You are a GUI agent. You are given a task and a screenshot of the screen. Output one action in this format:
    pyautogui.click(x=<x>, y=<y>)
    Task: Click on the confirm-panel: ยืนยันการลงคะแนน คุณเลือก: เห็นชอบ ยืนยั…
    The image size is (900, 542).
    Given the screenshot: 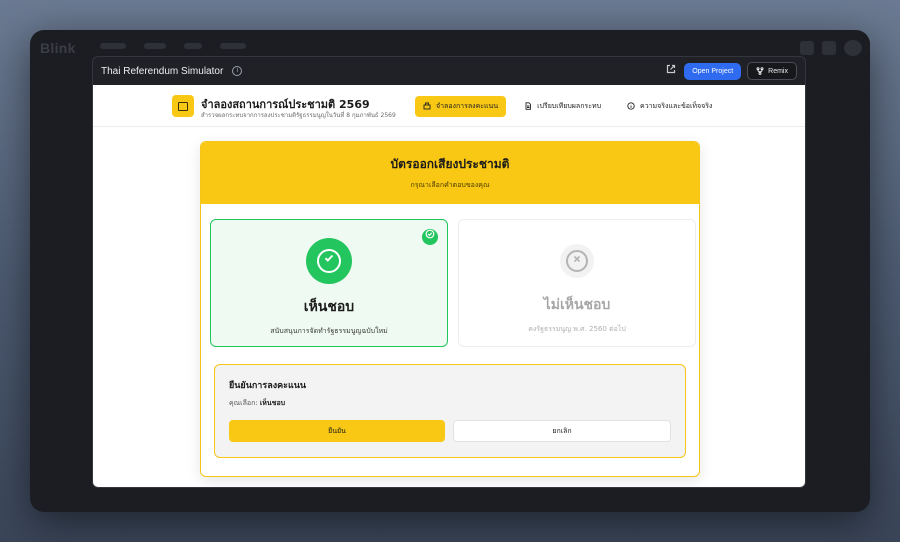 What is the action you would take?
    pyautogui.click(x=450, y=411)
    